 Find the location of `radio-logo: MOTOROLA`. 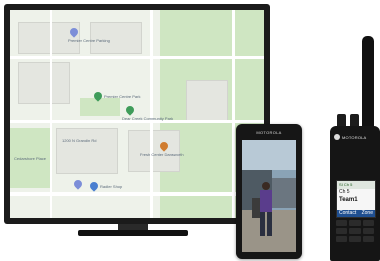

radio-logo: MOTOROLA is located at coordinates (355, 137).